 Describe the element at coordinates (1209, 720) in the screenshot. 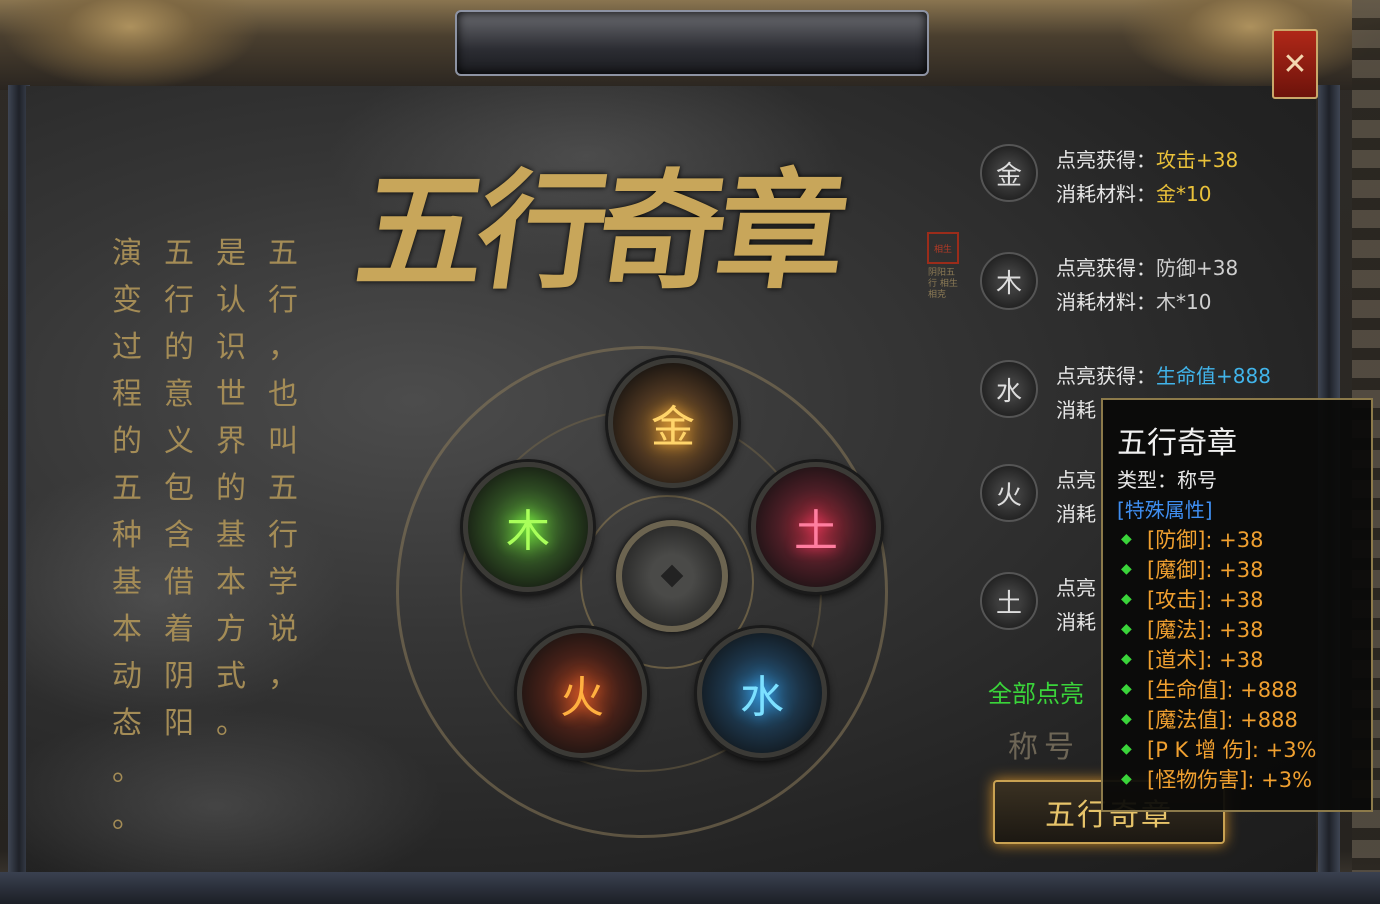

I see `attribute-item: ◆ [魔法值]: +888` at that location.